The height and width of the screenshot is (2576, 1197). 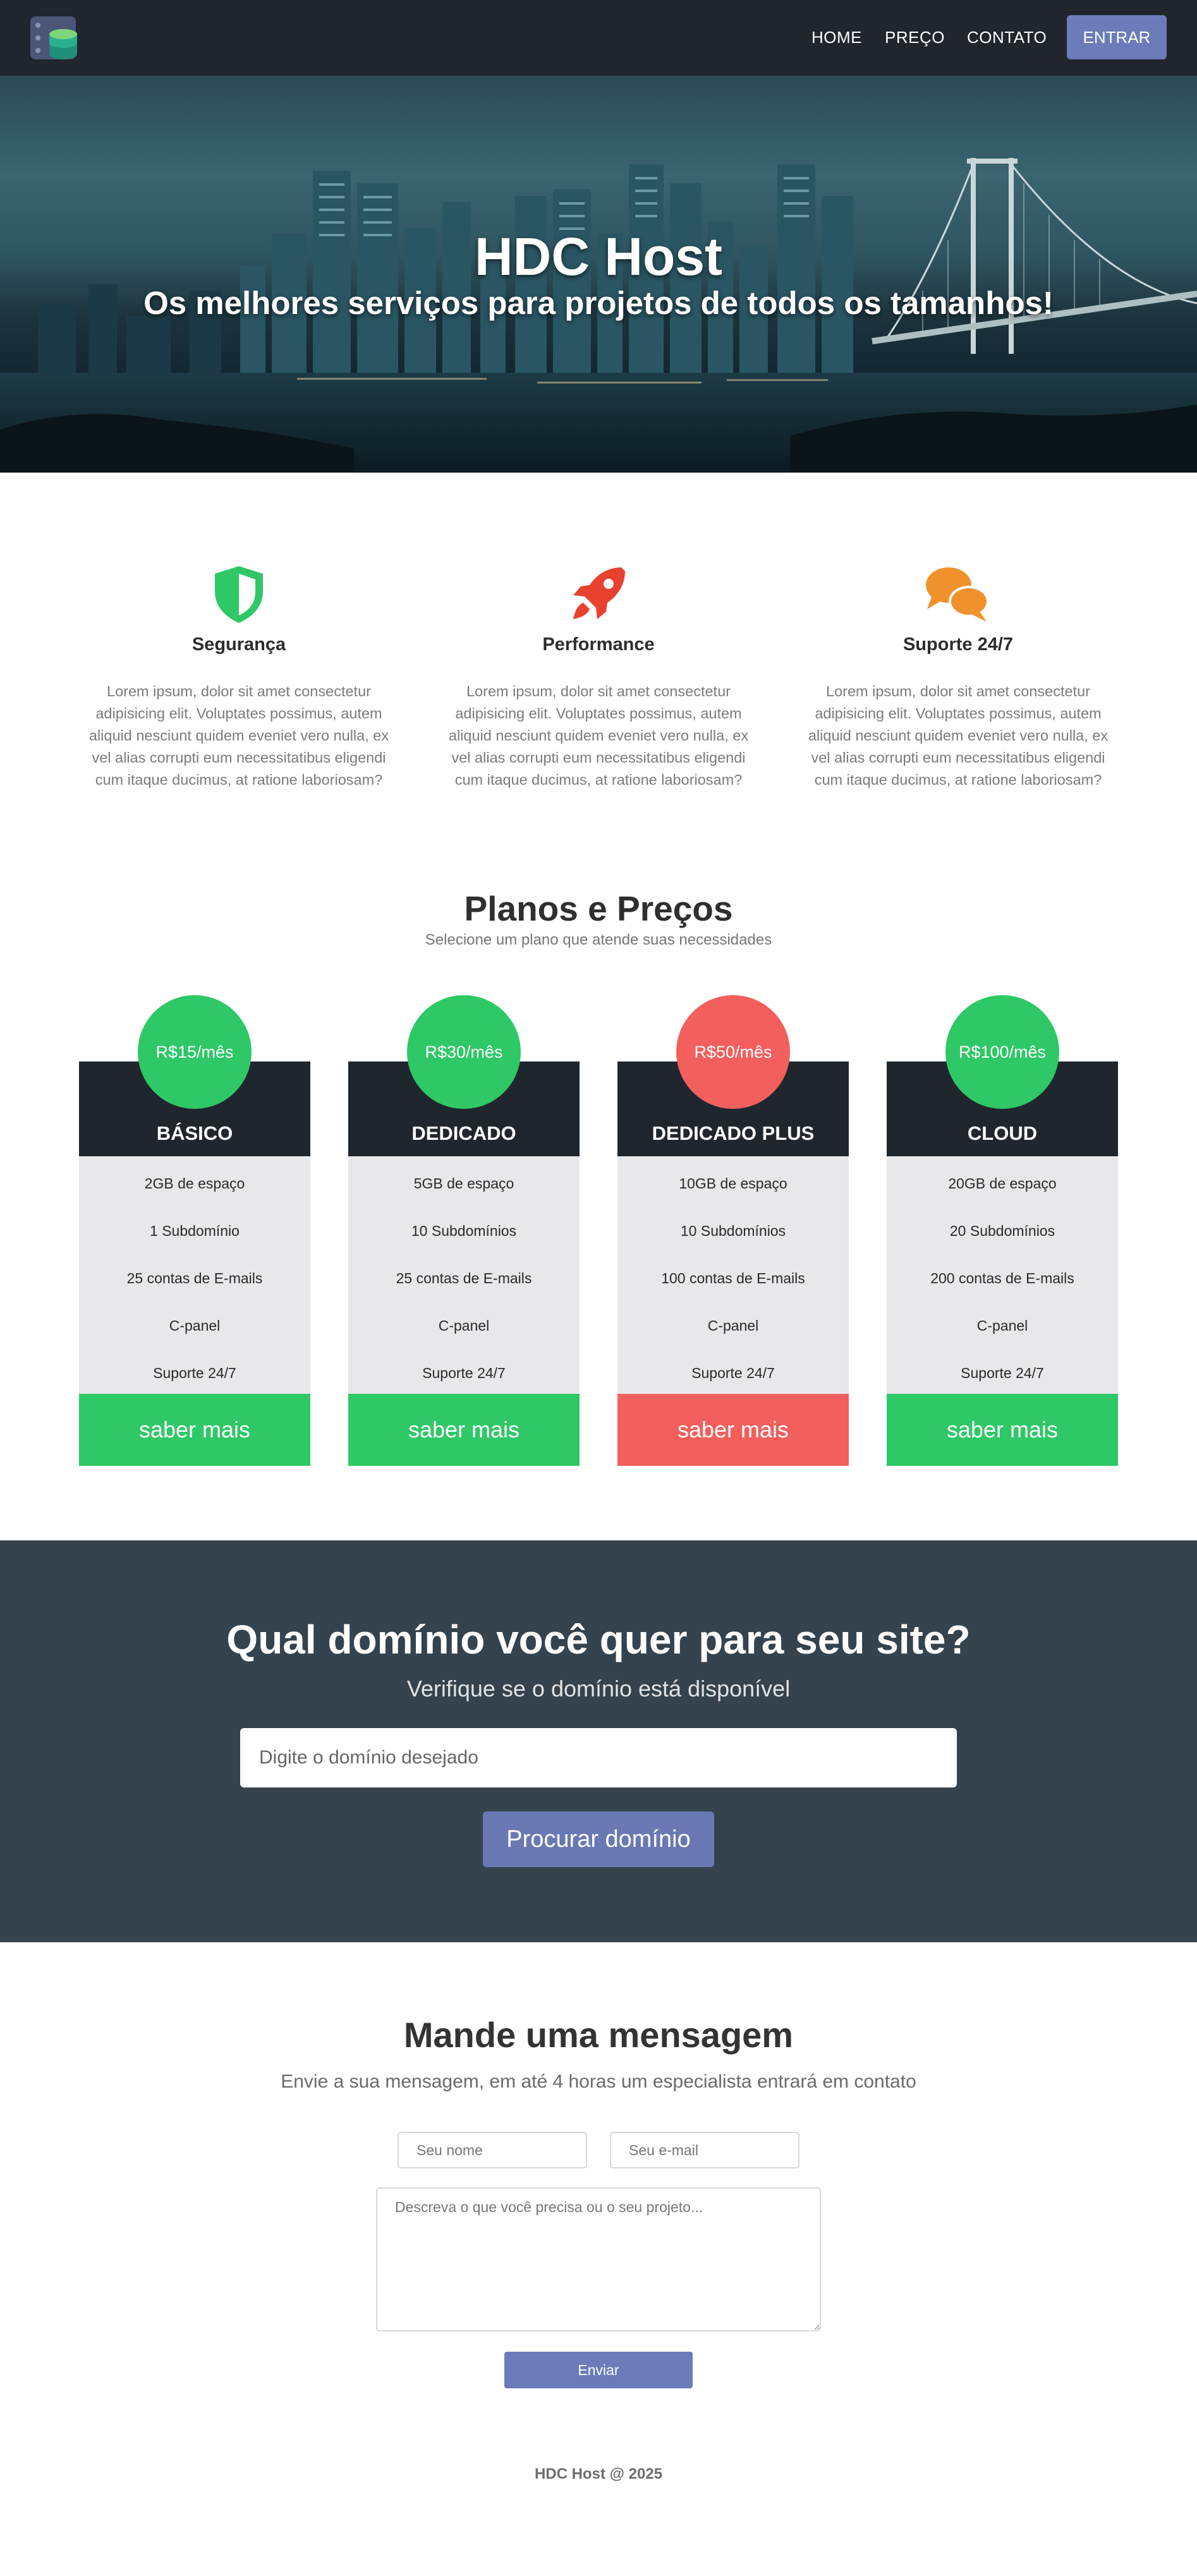 What do you see at coordinates (463, 1133) in the screenshot?
I see `plan-name: DEDICADO` at bounding box center [463, 1133].